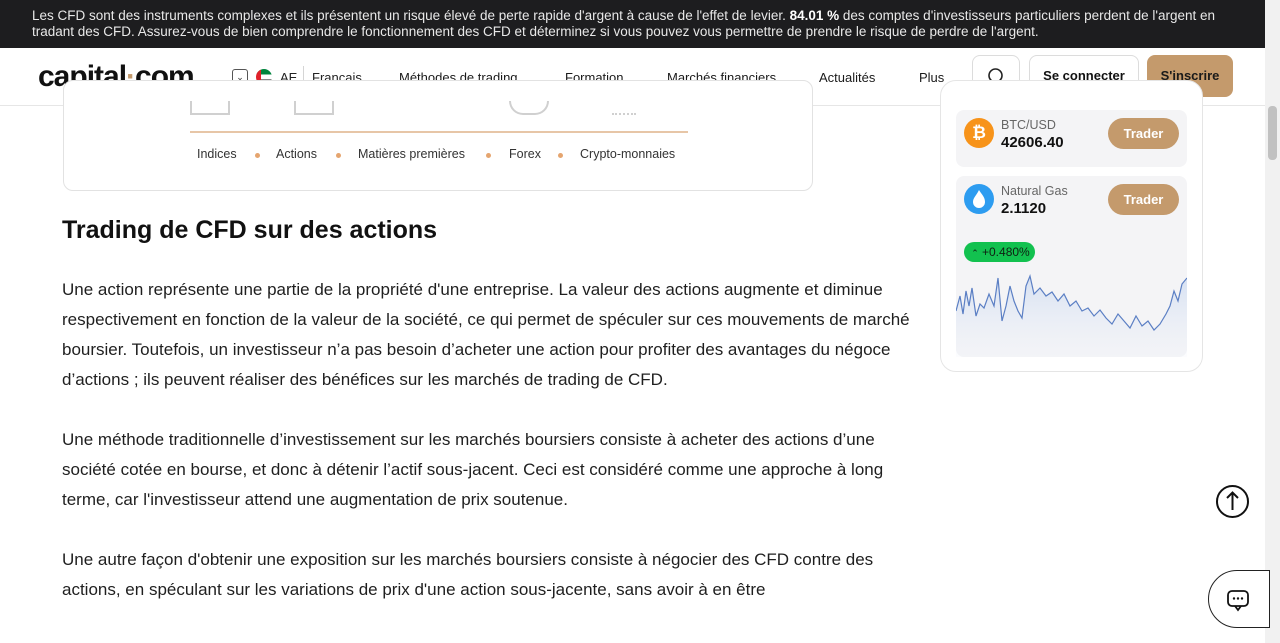 The width and height of the screenshot is (1280, 643). I want to click on ticker-price: 42606.40, so click(1032, 142).